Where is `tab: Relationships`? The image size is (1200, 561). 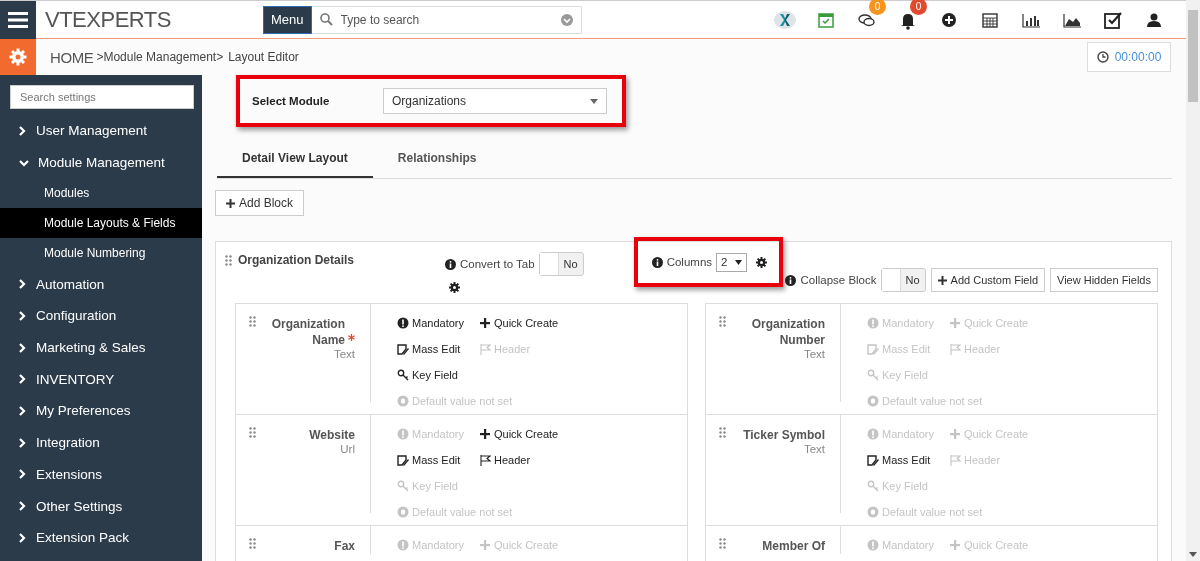 tab: Relationships is located at coordinates (437, 159).